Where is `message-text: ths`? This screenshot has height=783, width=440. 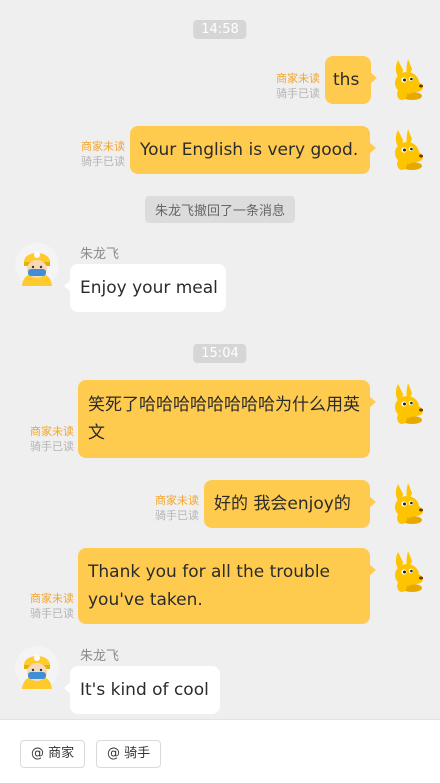 message-text: ths is located at coordinates (346, 80).